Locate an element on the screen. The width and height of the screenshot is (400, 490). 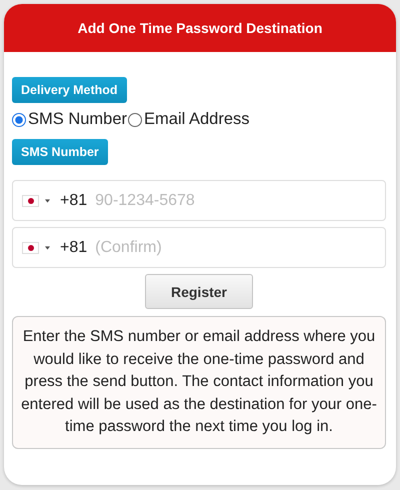
phone-input-field: +81 (Confirm) is located at coordinates (199, 247).